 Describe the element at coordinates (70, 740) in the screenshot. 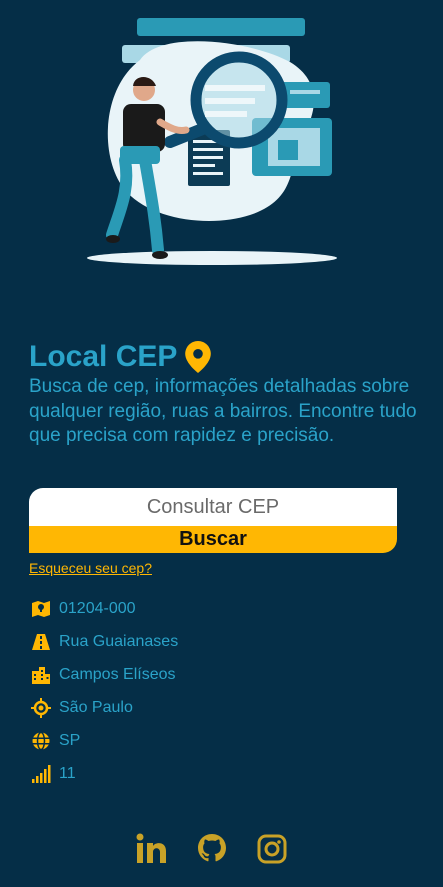

I see `result-state: SP` at that location.